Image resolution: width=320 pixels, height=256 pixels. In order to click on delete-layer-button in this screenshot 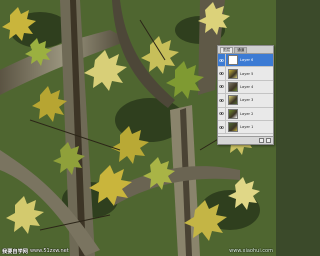, I will do `click(268, 140)`.